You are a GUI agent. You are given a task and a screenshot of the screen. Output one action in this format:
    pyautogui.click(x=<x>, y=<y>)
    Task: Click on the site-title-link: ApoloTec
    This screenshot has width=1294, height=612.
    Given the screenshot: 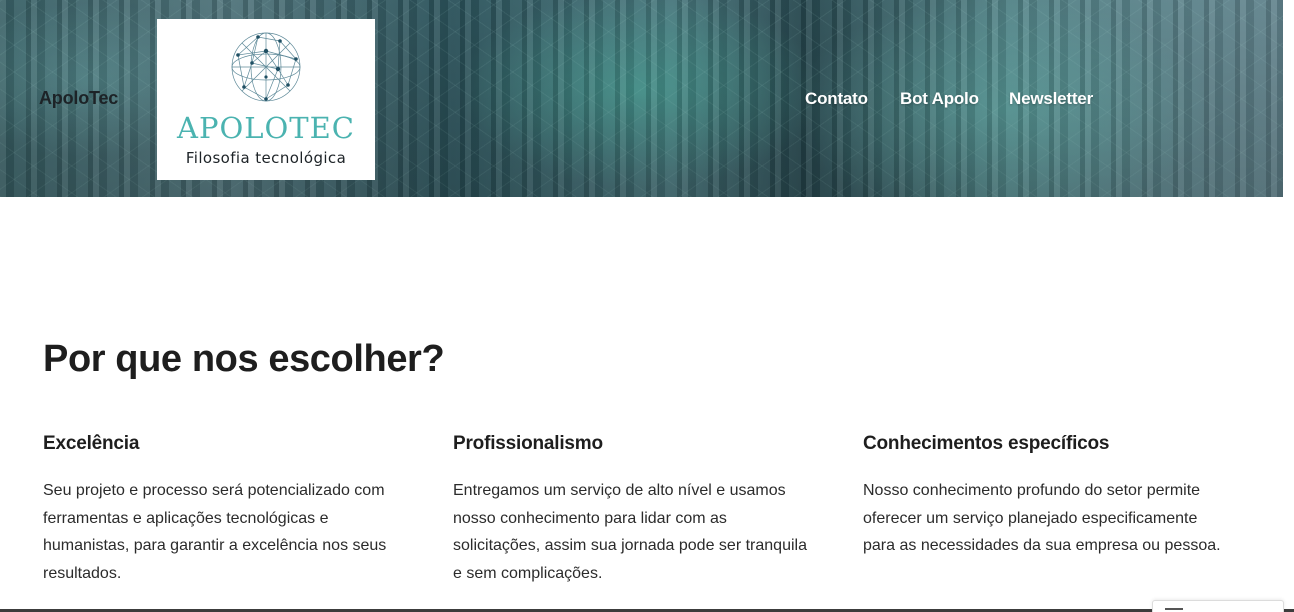 What is the action you would take?
    pyautogui.click(x=78, y=98)
    